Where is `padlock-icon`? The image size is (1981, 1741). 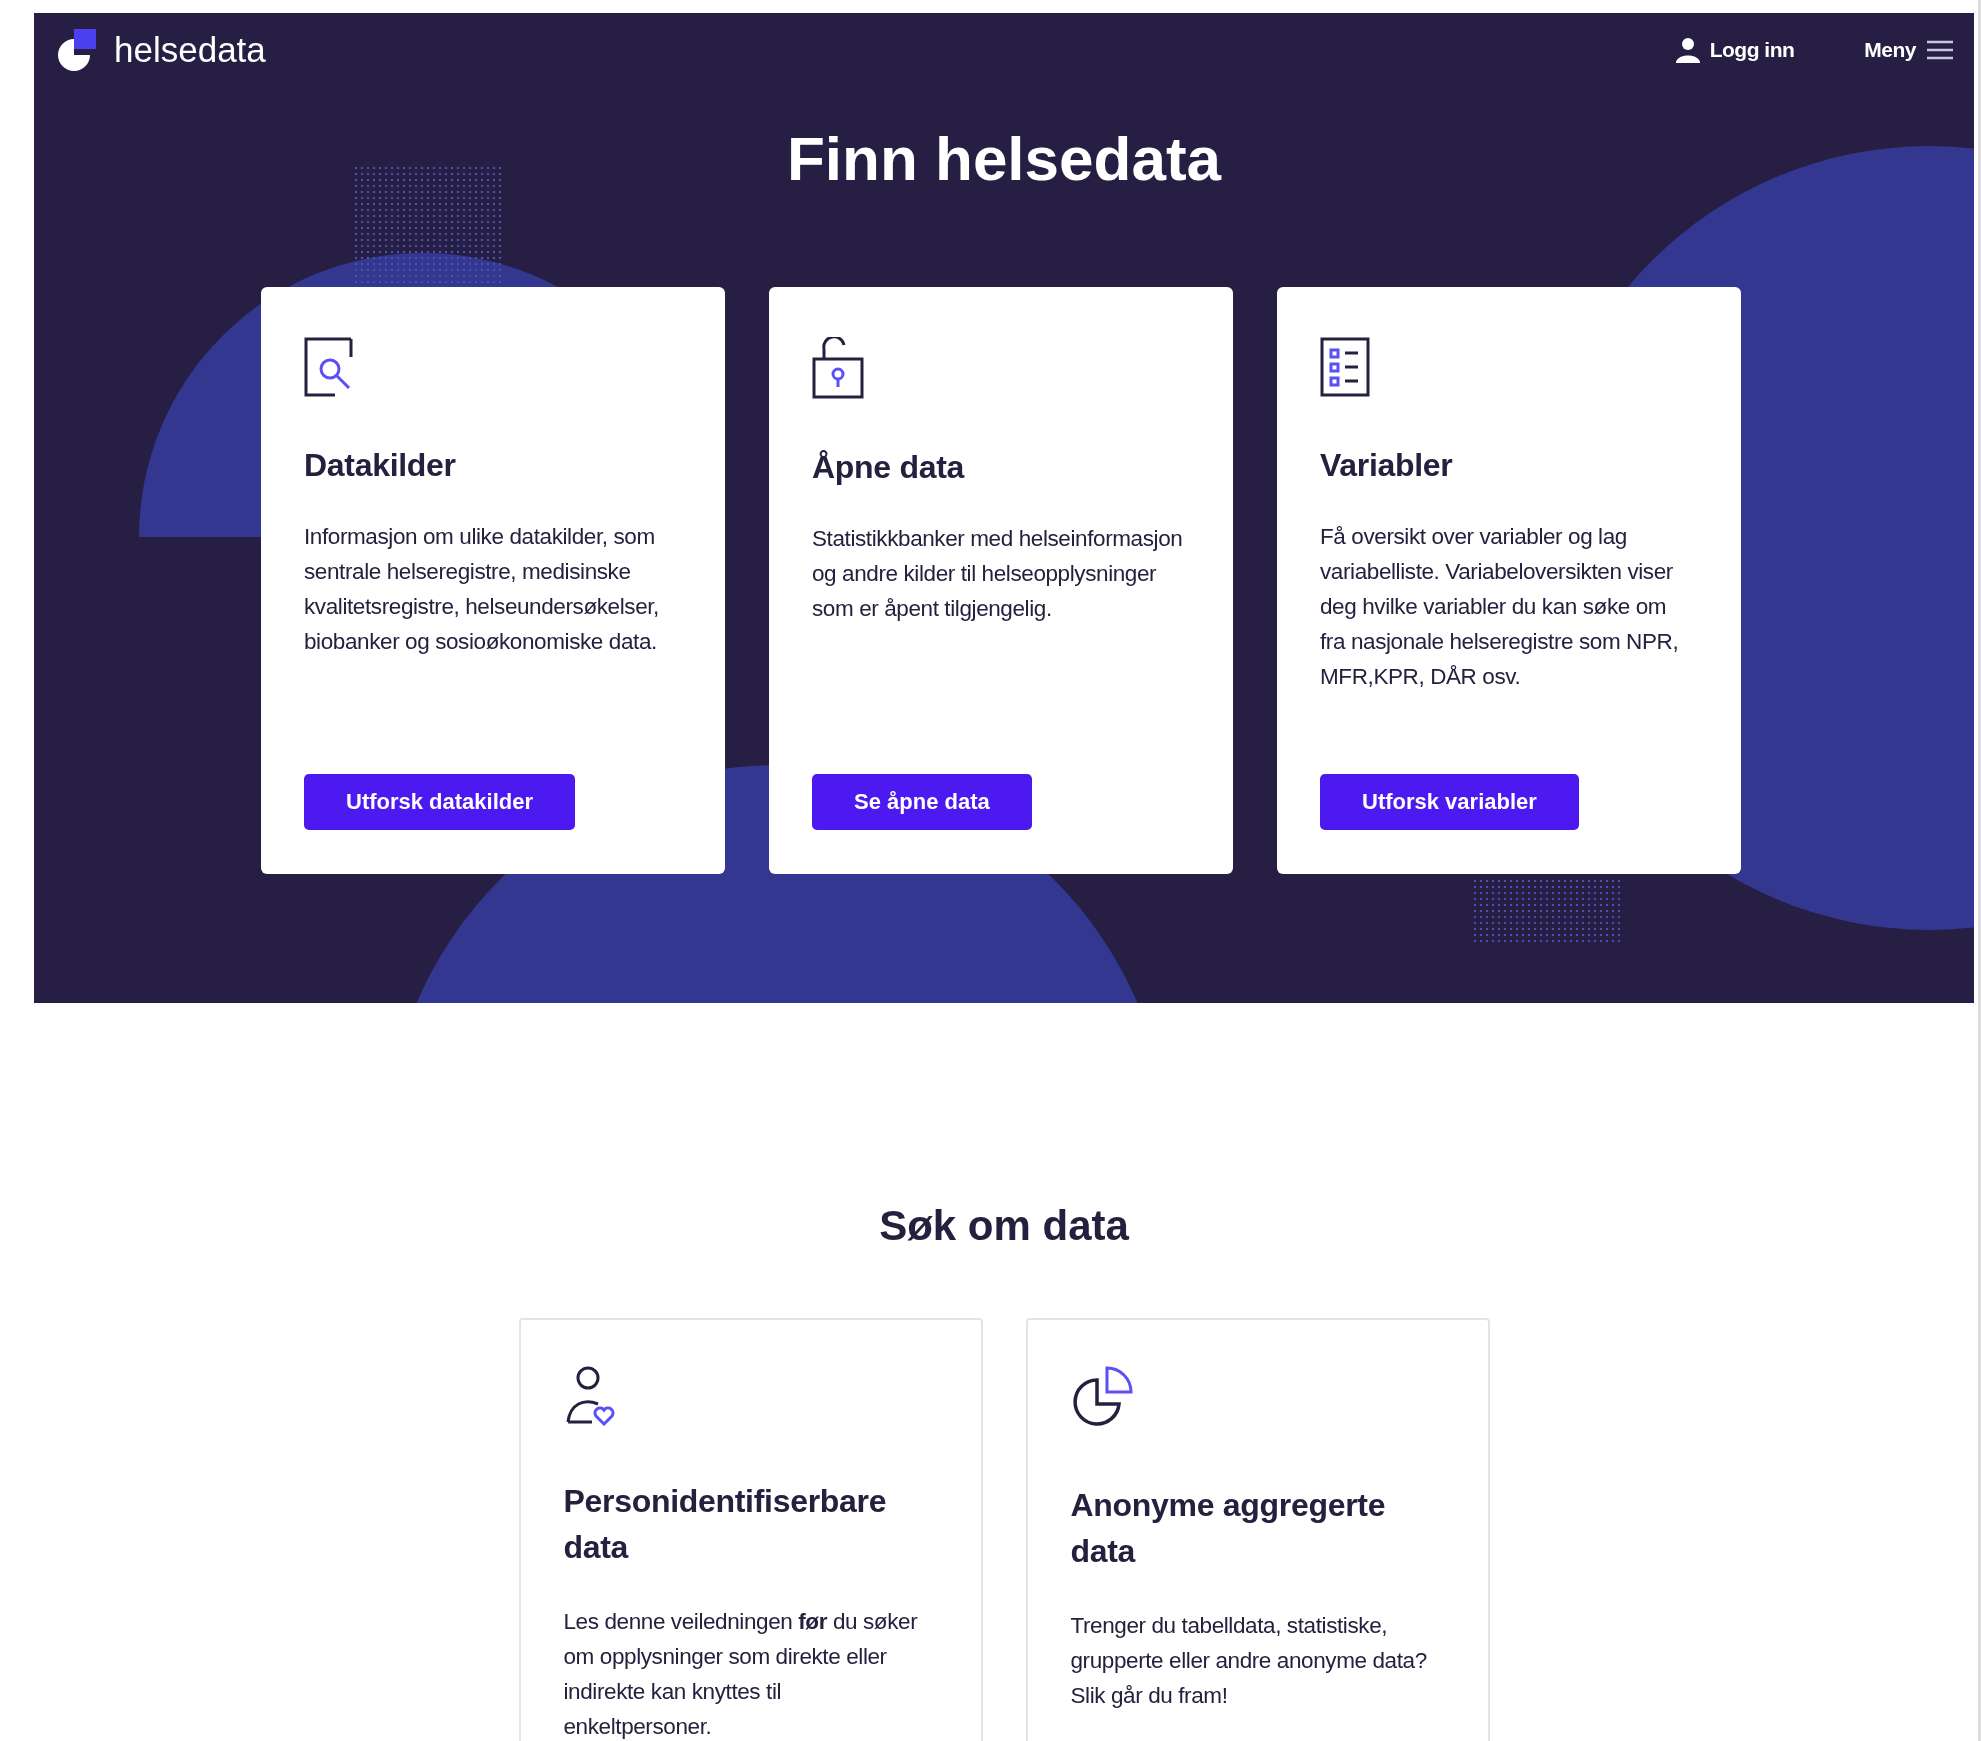
padlock-icon is located at coordinates (838, 368).